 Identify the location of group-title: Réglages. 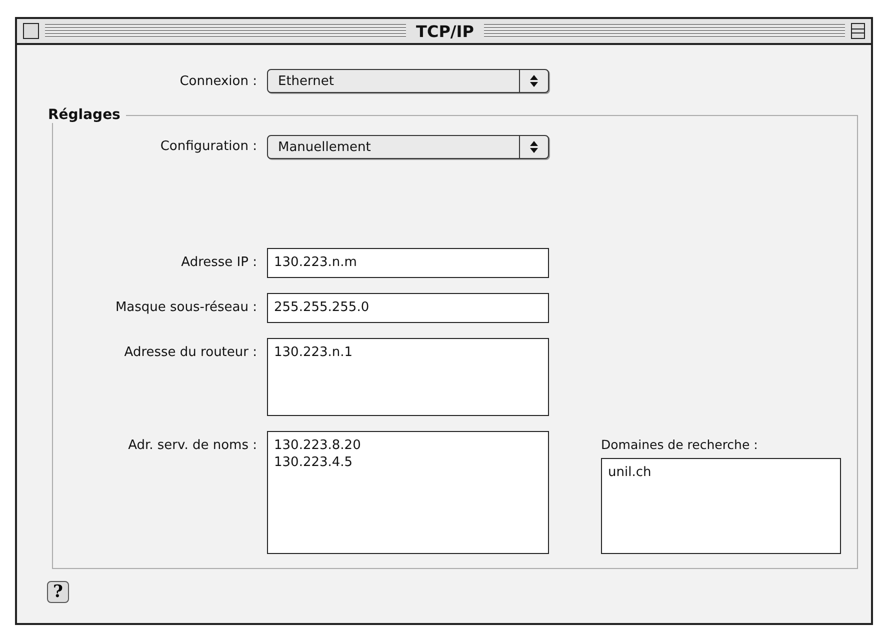
(85, 115).